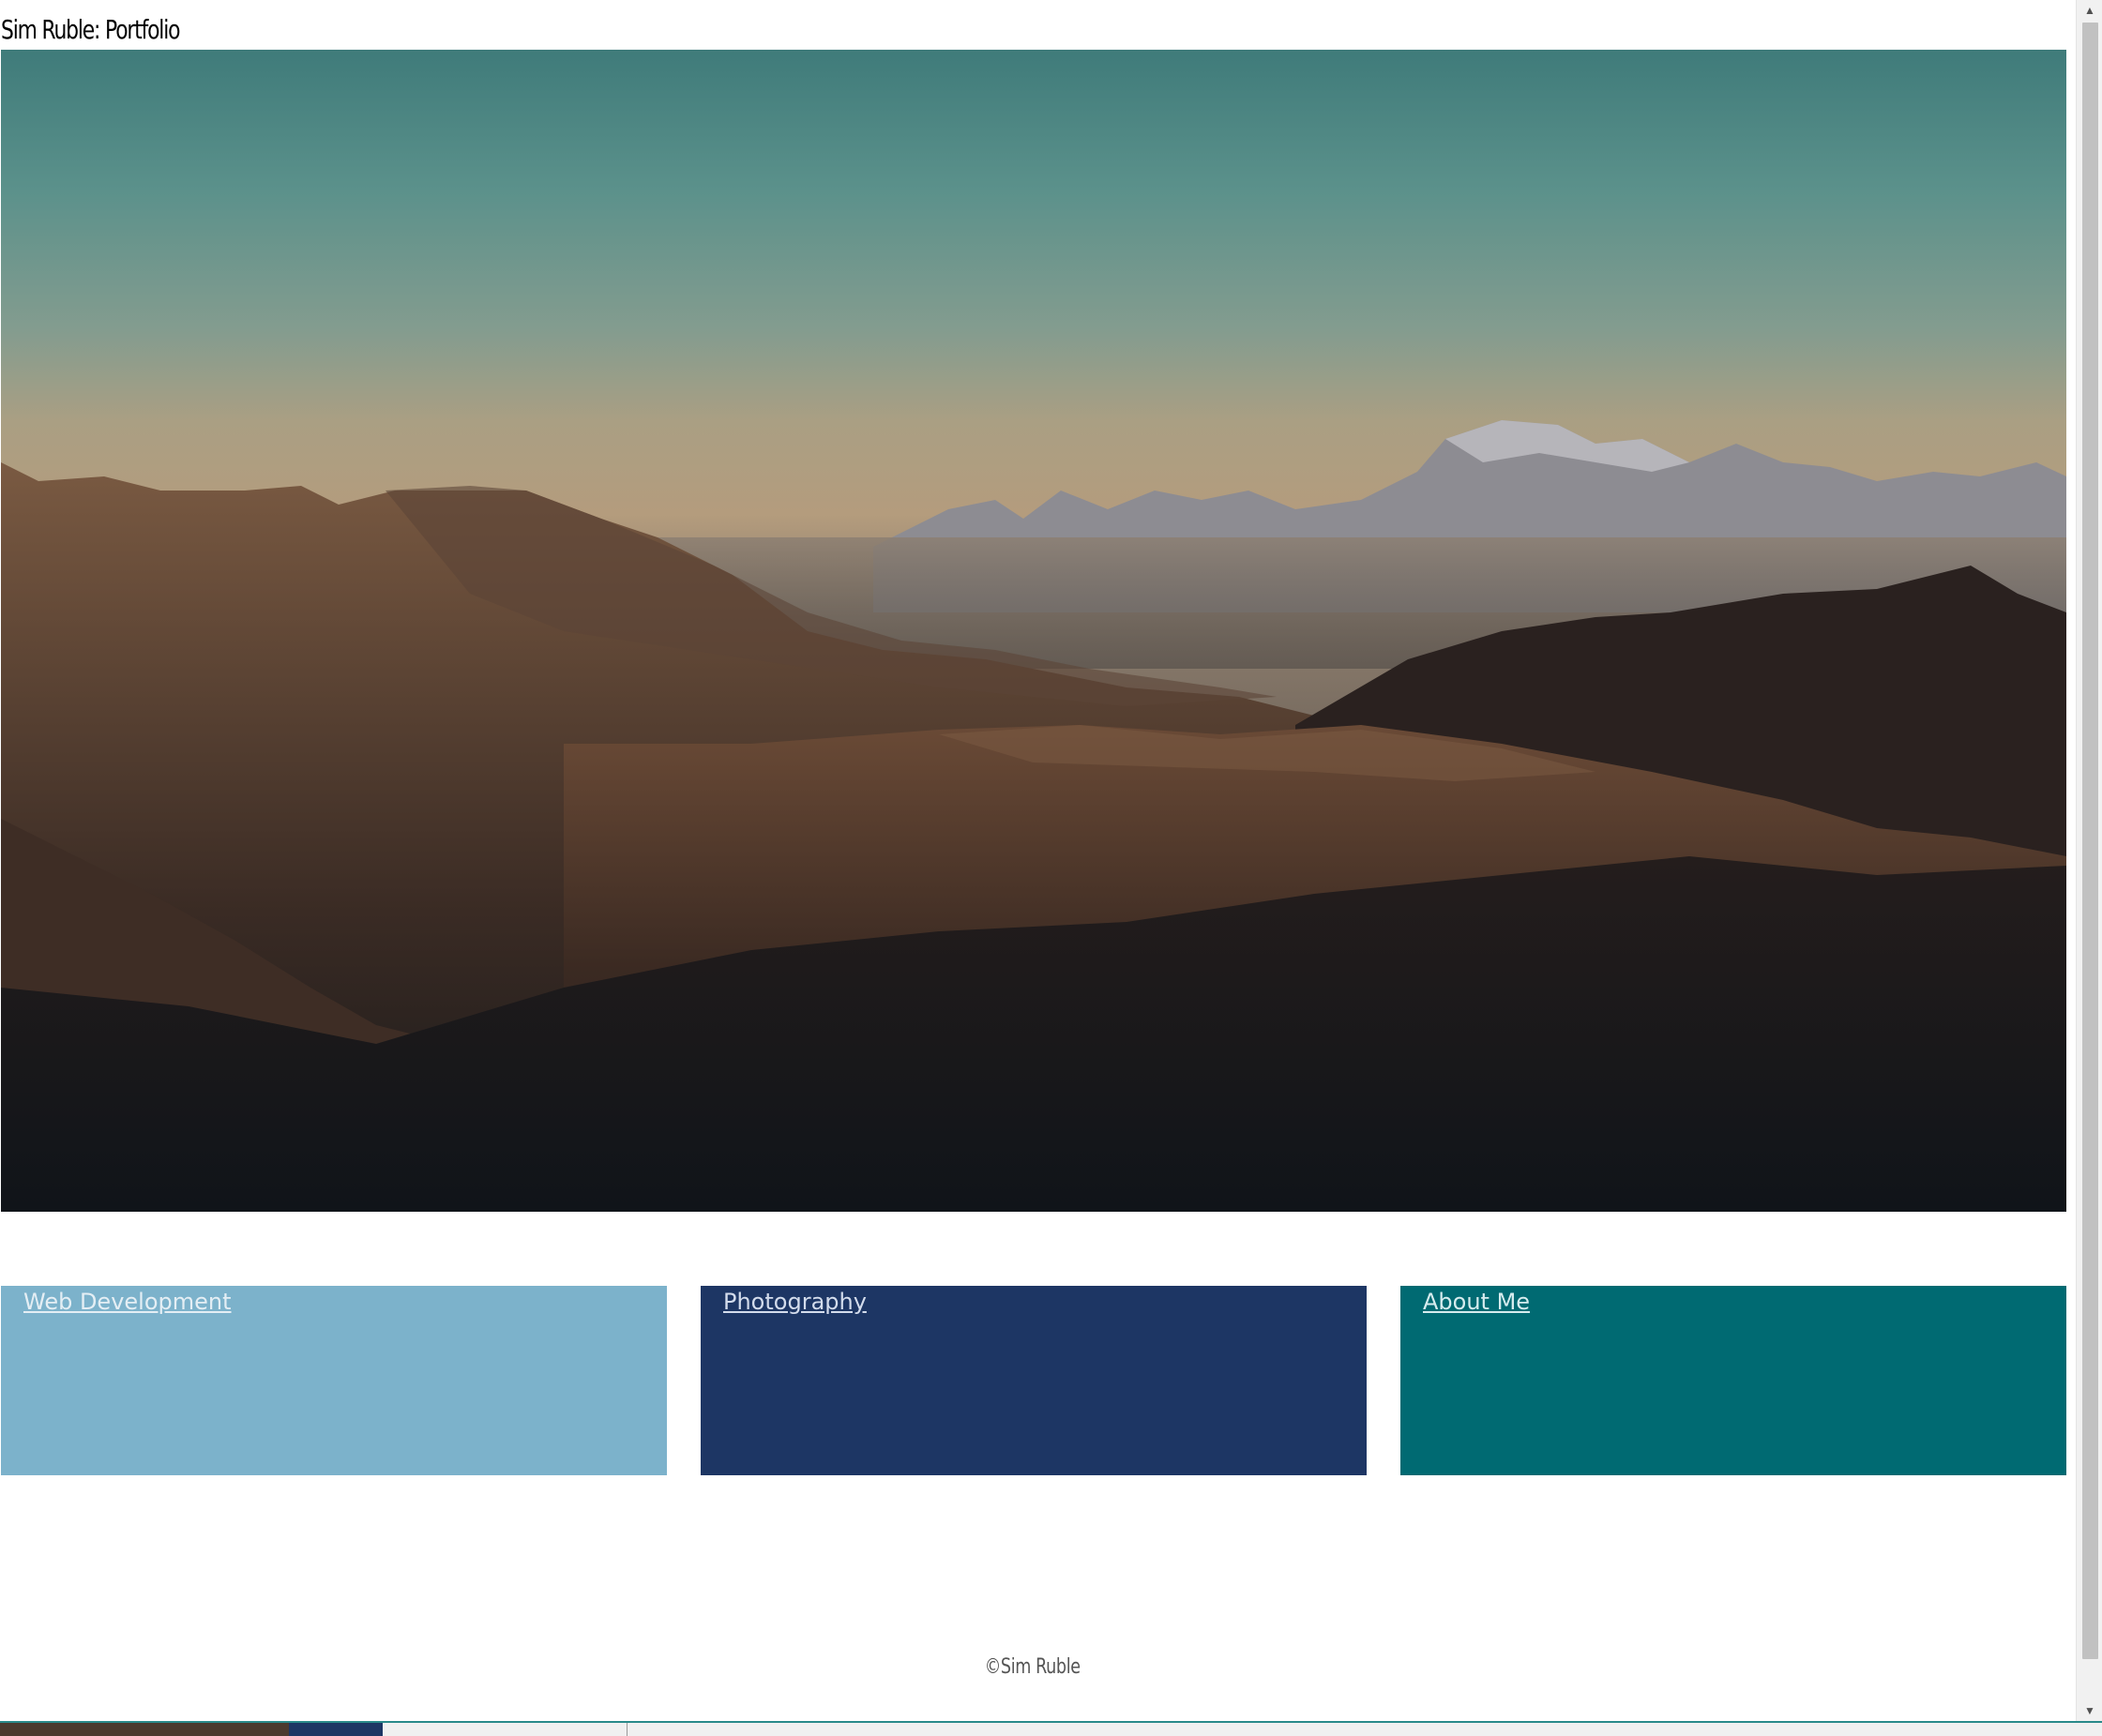  What do you see at coordinates (795, 1302) in the screenshot?
I see `tile-photography-link: Photography` at bounding box center [795, 1302].